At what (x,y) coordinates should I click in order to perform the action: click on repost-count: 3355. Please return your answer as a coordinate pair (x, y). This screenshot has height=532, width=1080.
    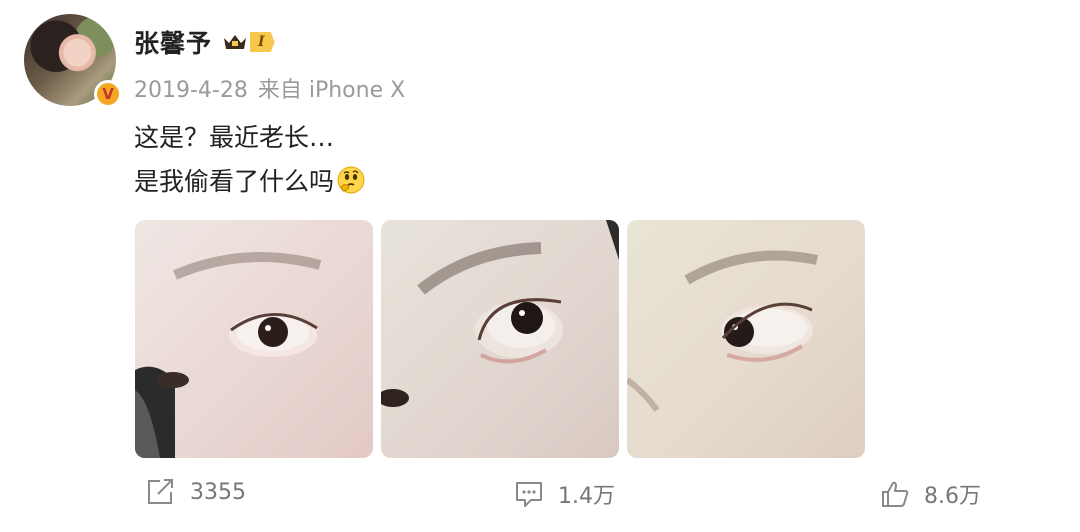
    Looking at the image, I should click on (218, 492).